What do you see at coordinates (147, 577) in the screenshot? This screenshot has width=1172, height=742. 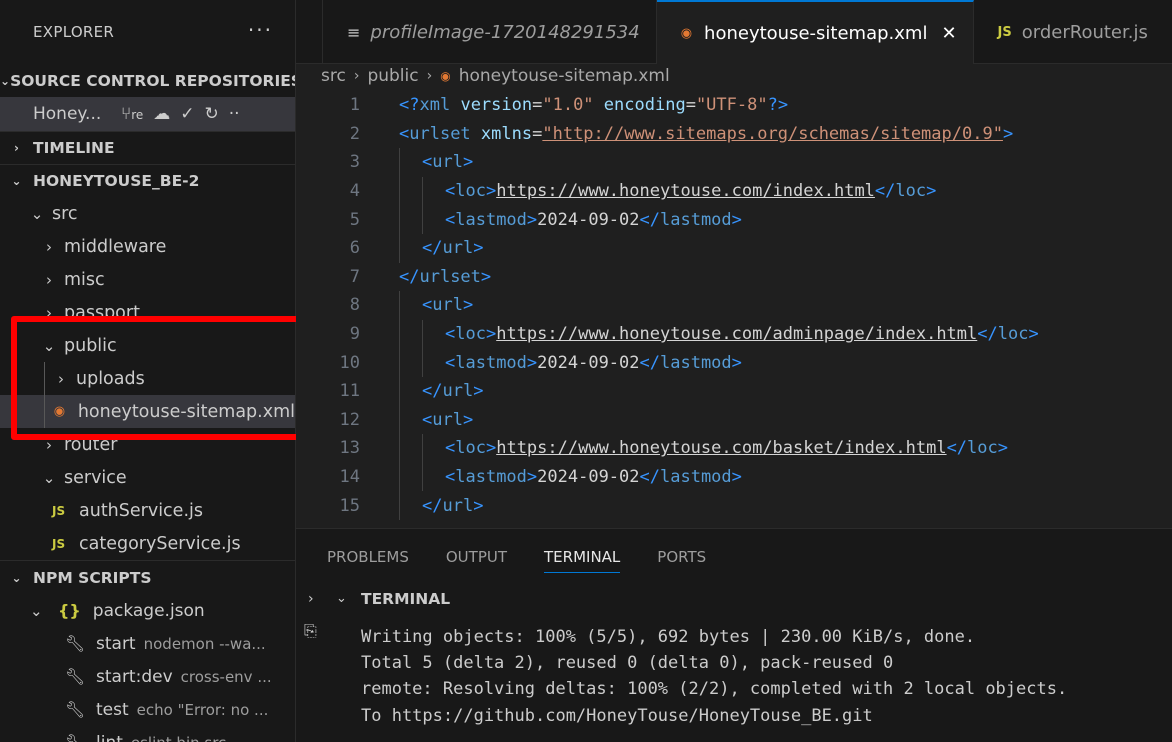 I see `section-npm-scripts: ⌄ NPM SCRIPTS` at bounding box center [147, 577].